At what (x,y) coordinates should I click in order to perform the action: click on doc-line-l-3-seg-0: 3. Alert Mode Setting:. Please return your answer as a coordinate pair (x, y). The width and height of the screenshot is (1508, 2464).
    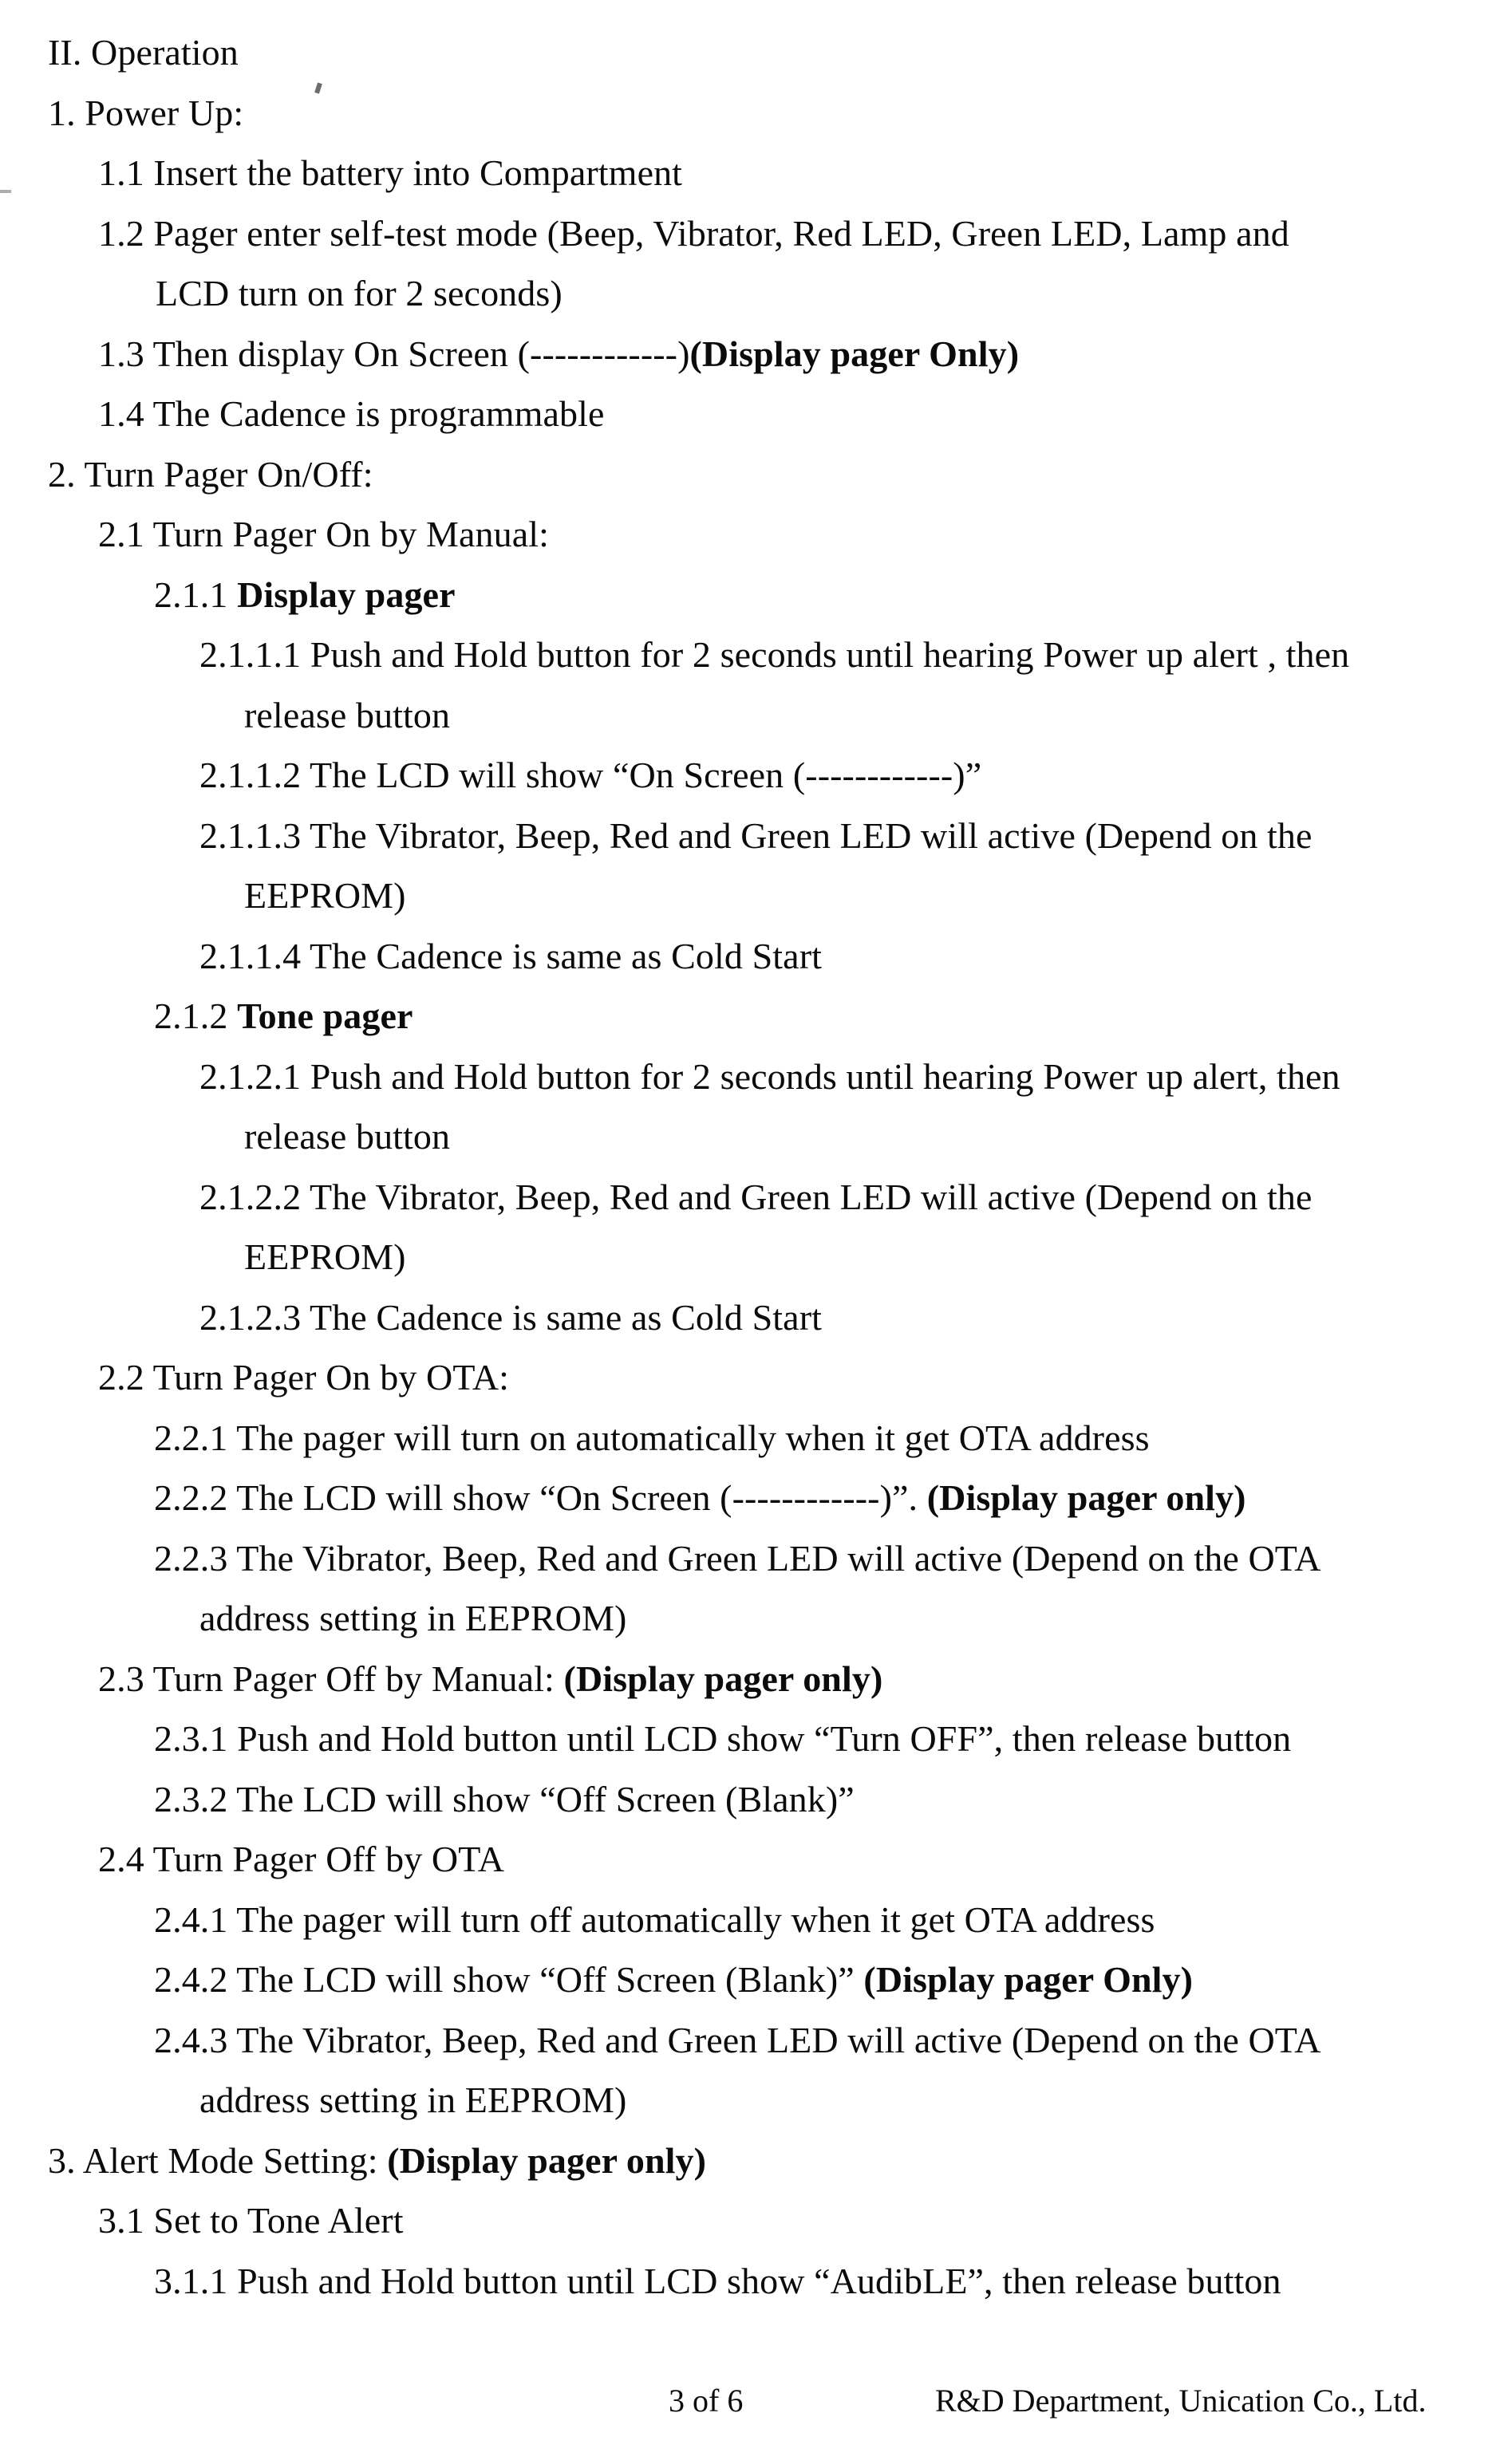
    Looking at the image, I should click on (218, 2160).